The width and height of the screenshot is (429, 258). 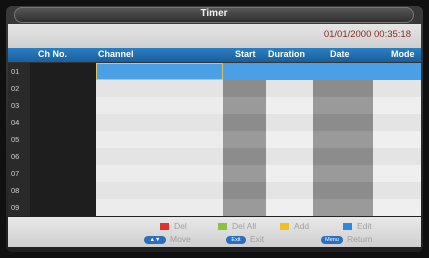 I want to click on row-number: 03, so click(x=19, y=105).